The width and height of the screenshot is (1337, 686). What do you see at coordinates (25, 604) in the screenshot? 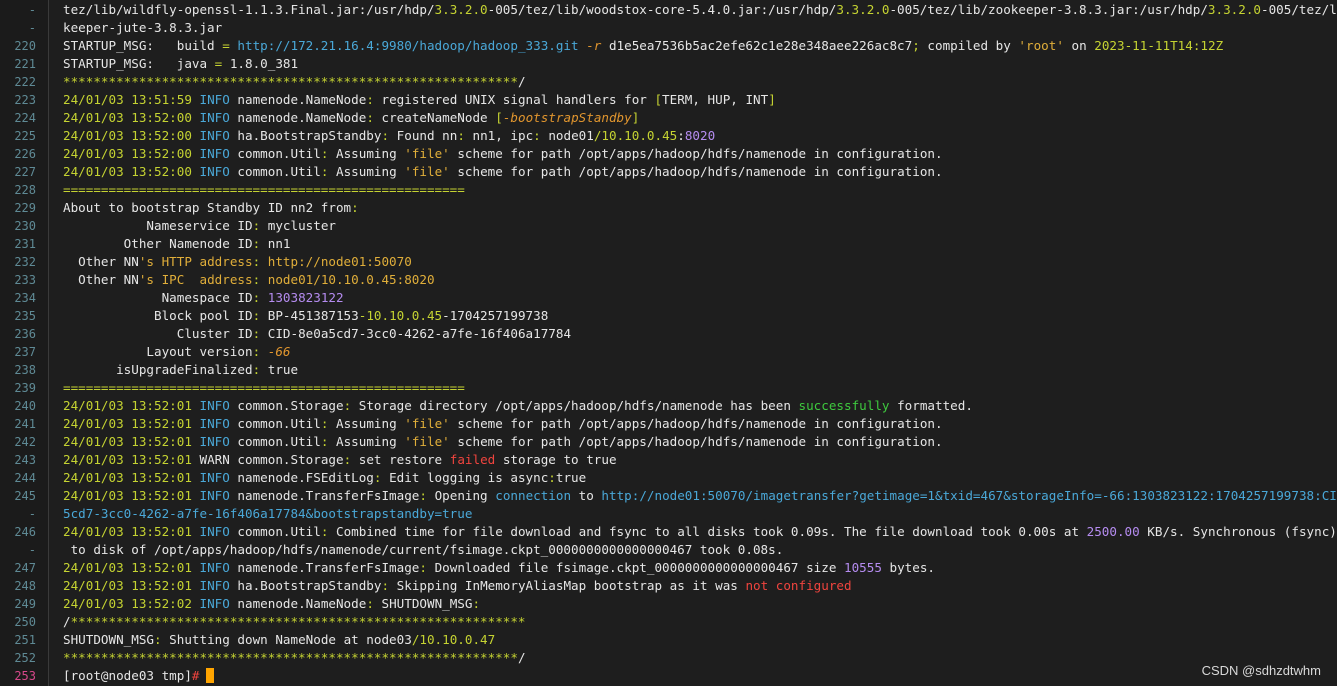
I see `line-number: 249` at bounding box center [25, 604].